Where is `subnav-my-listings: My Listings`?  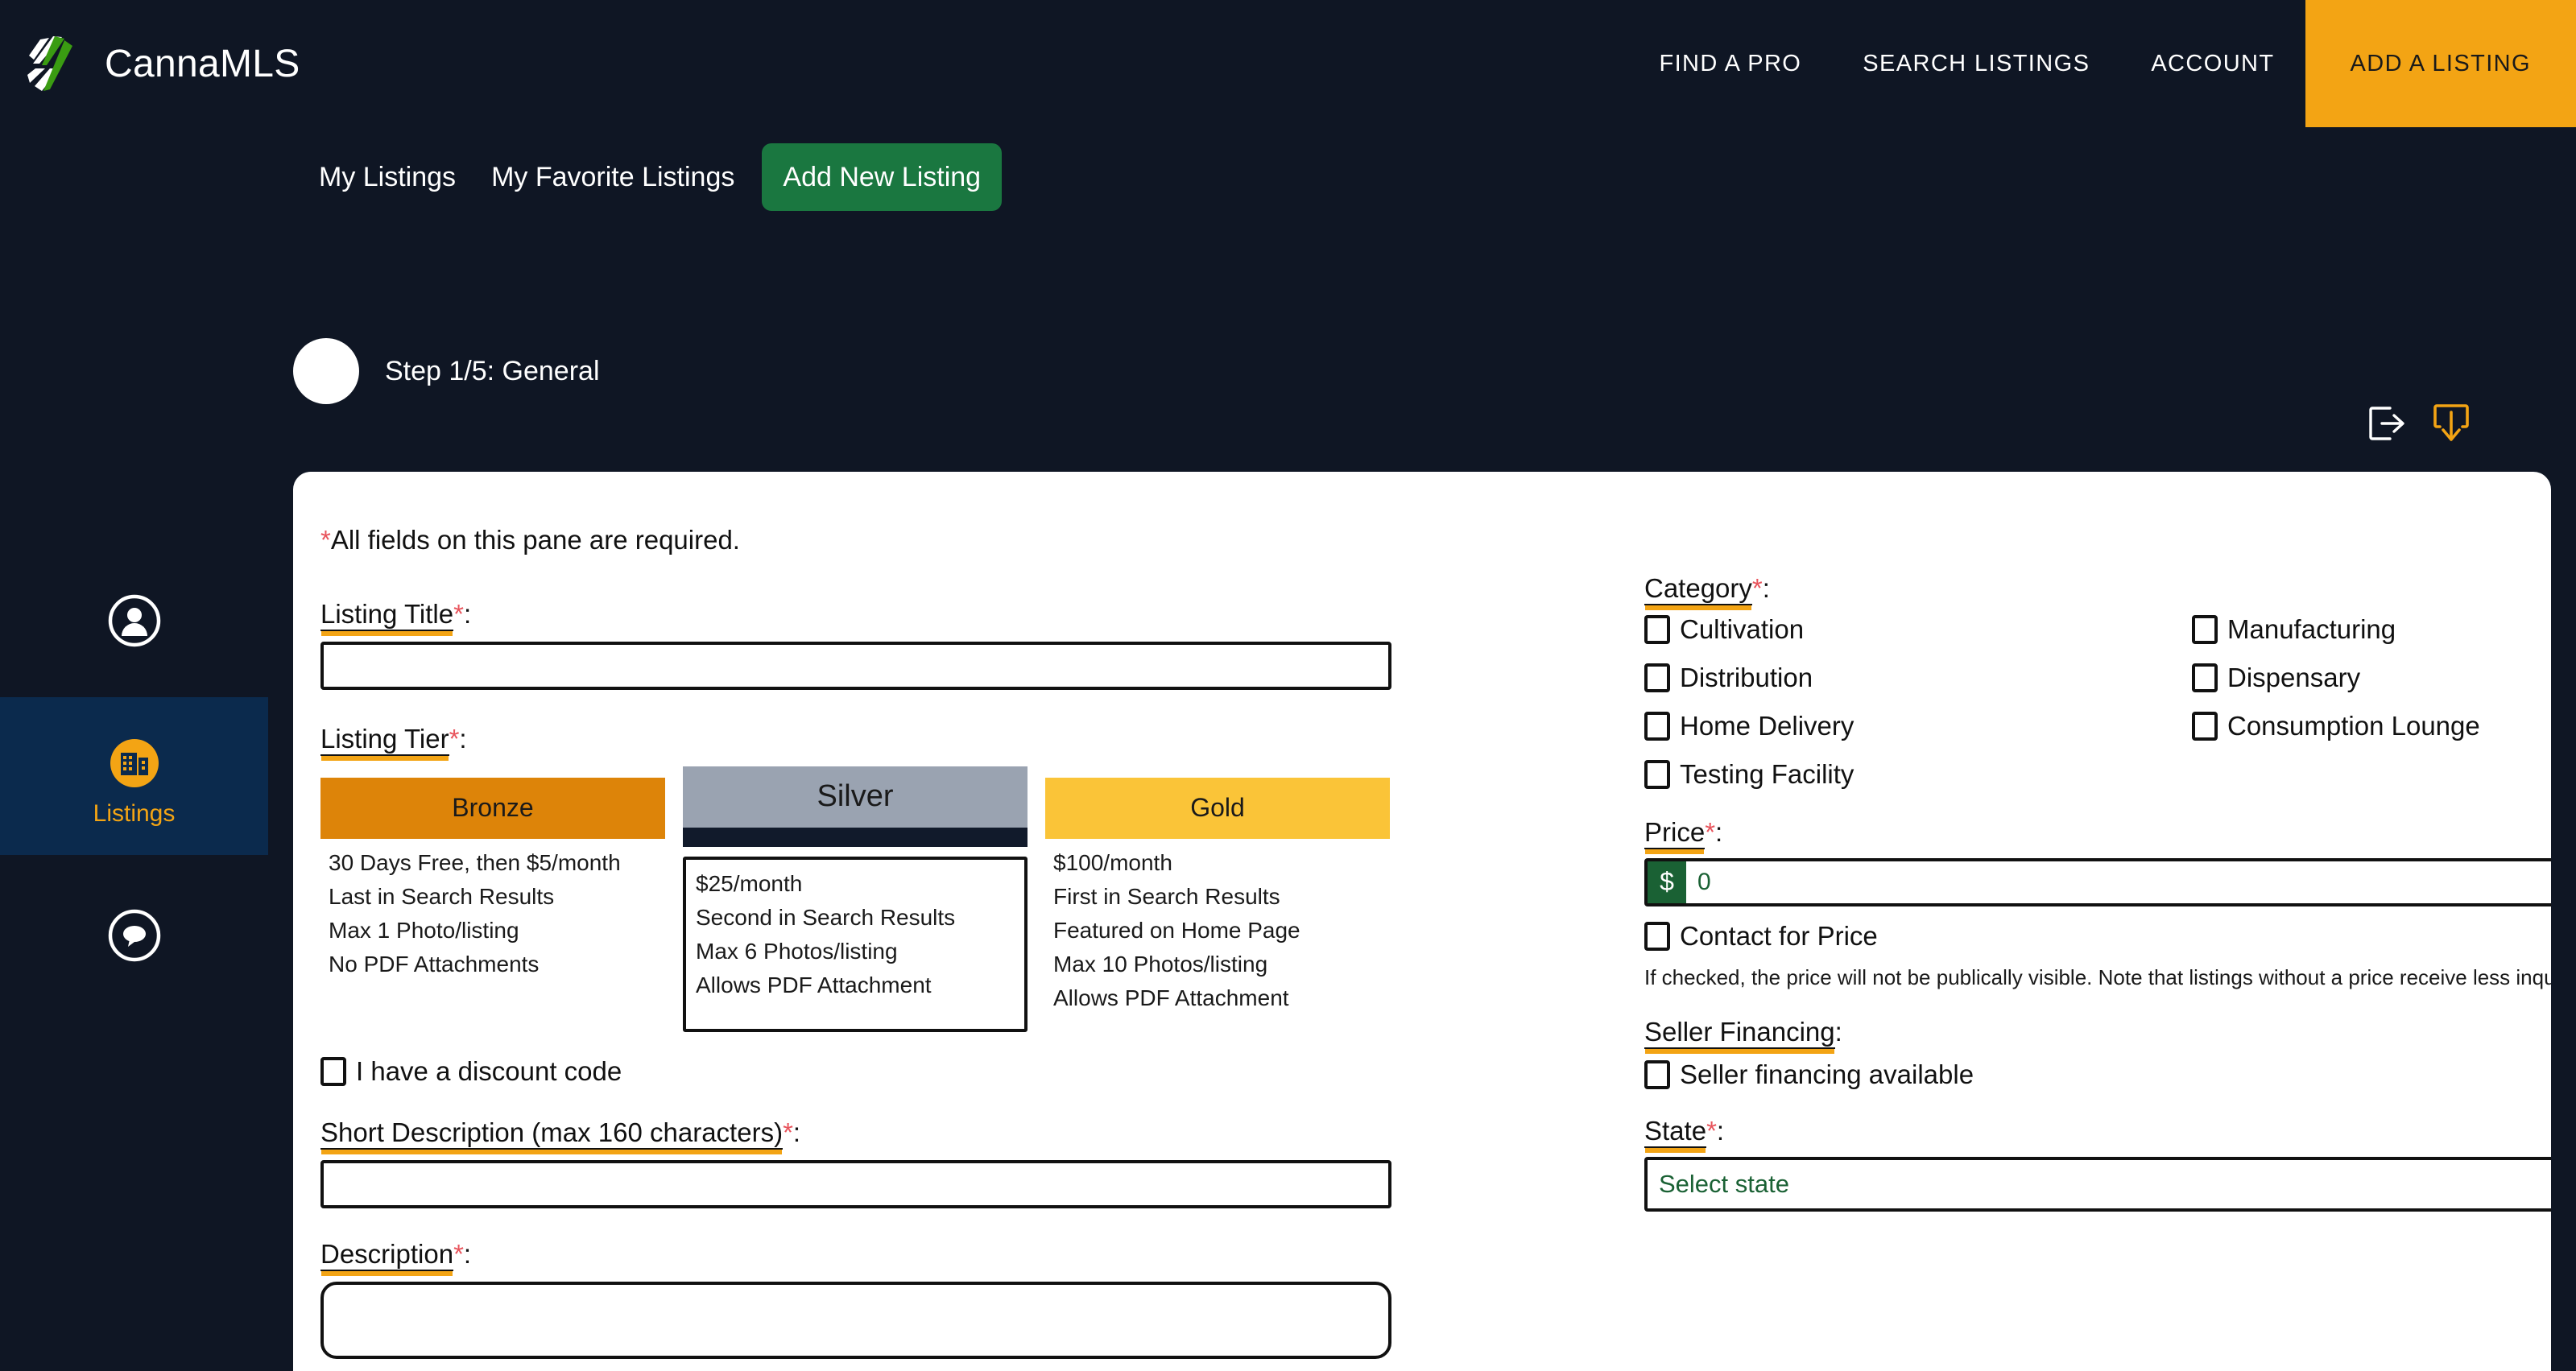
subnav-my-listings: My Listings is located at coordinates (387, 177).